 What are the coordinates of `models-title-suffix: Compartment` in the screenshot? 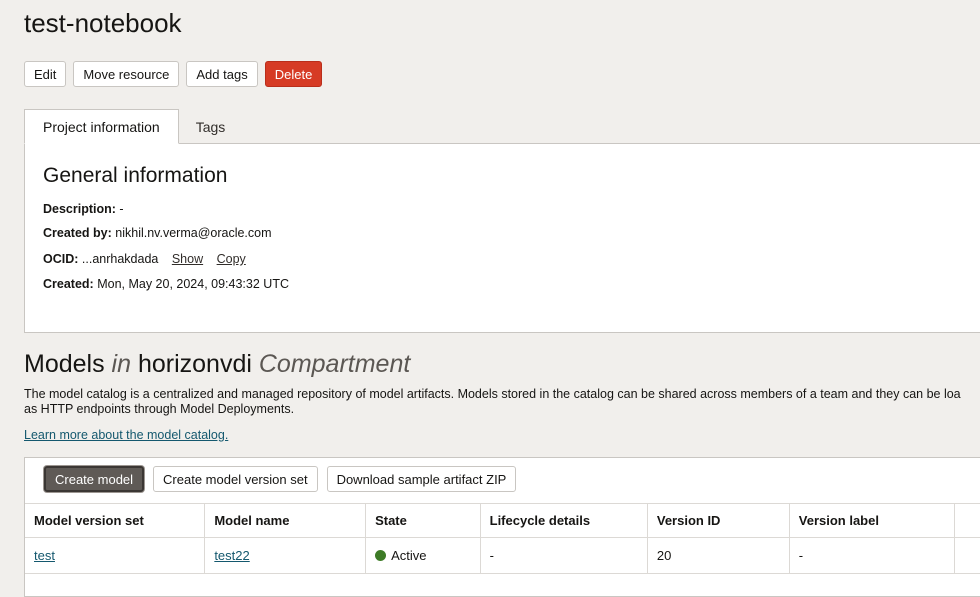 It's located at (334, 364).